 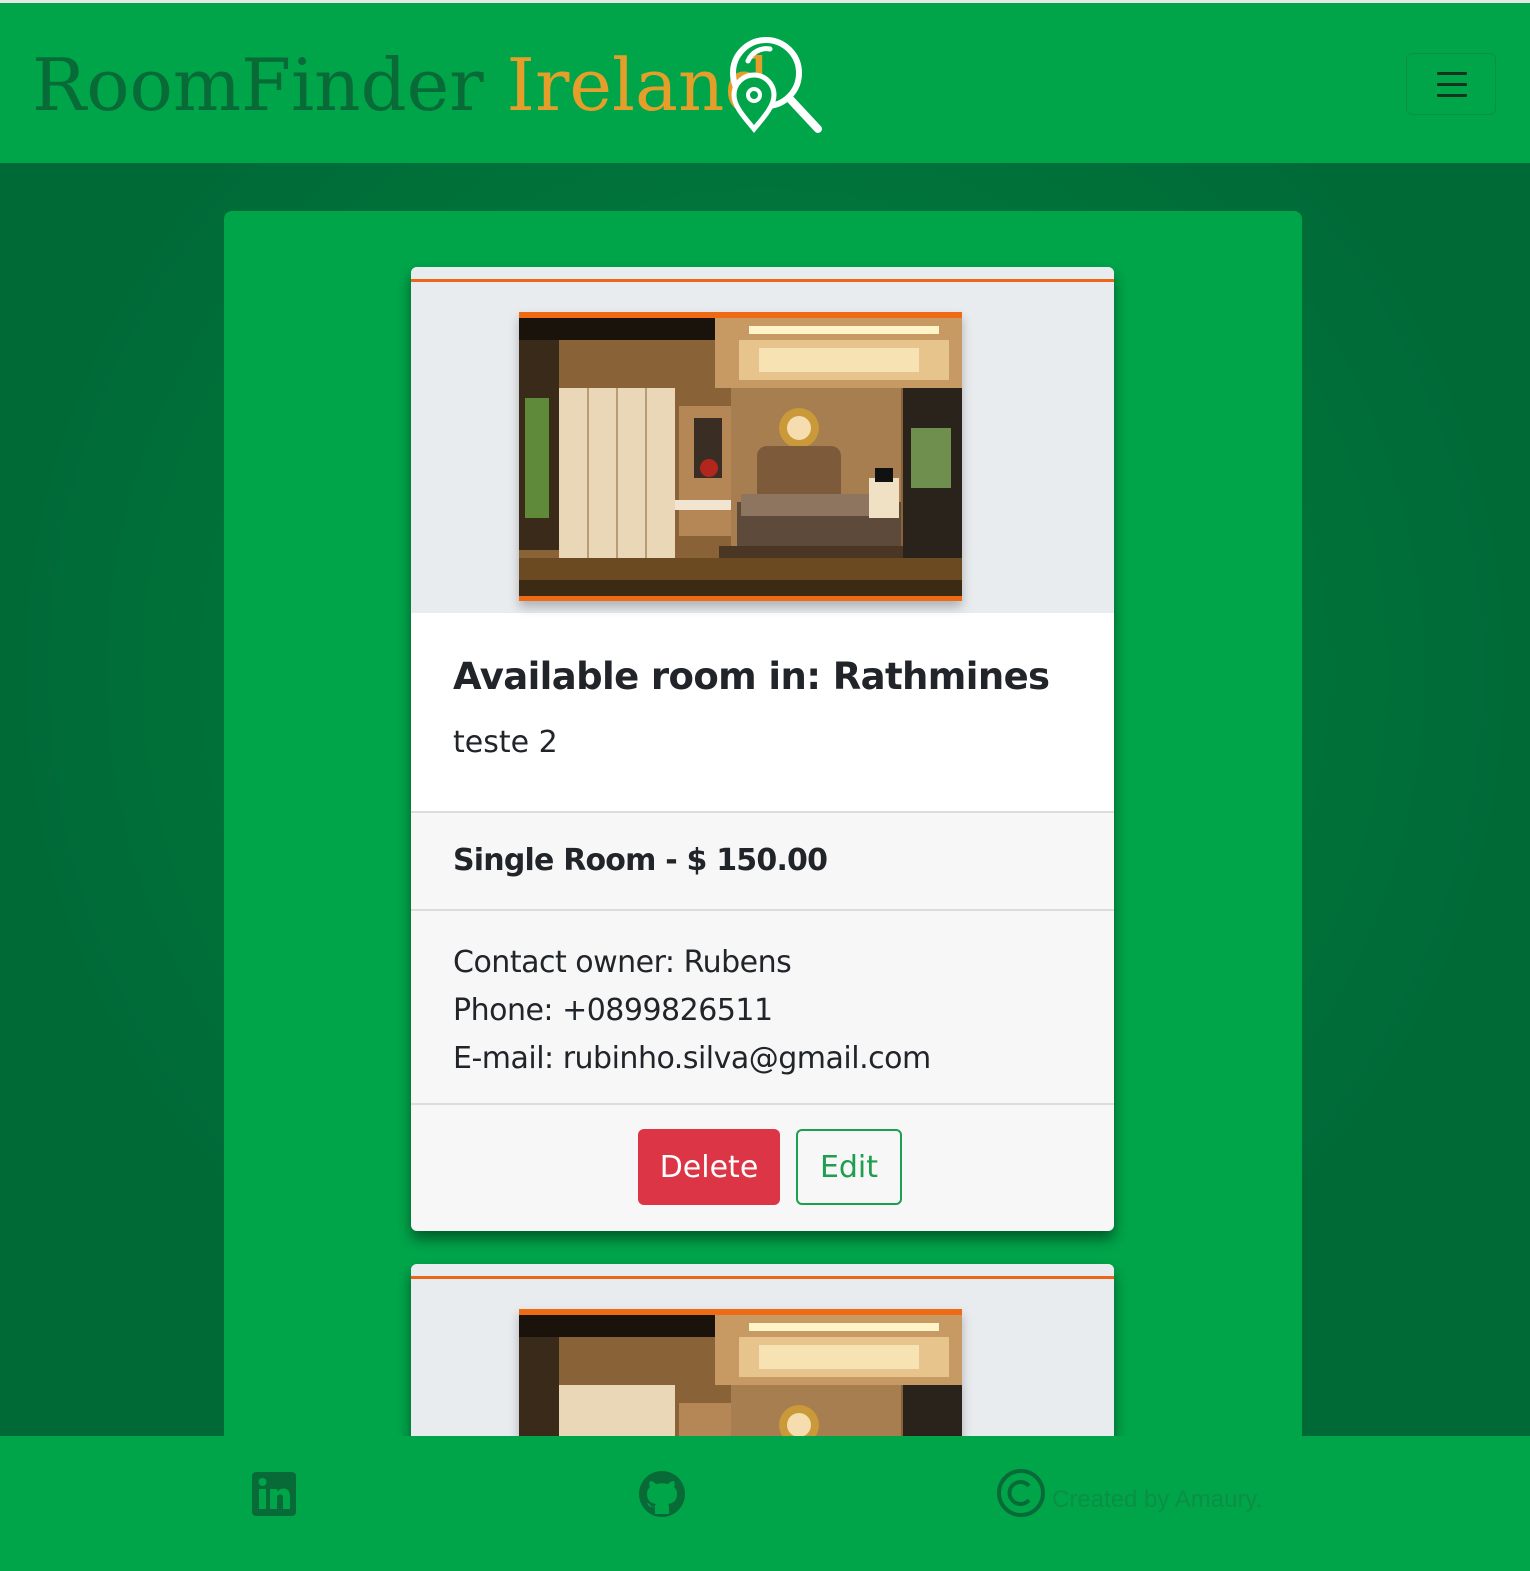 I want to click on contact-owner: Contact owner: Rubens, so click(x=622, y=962).